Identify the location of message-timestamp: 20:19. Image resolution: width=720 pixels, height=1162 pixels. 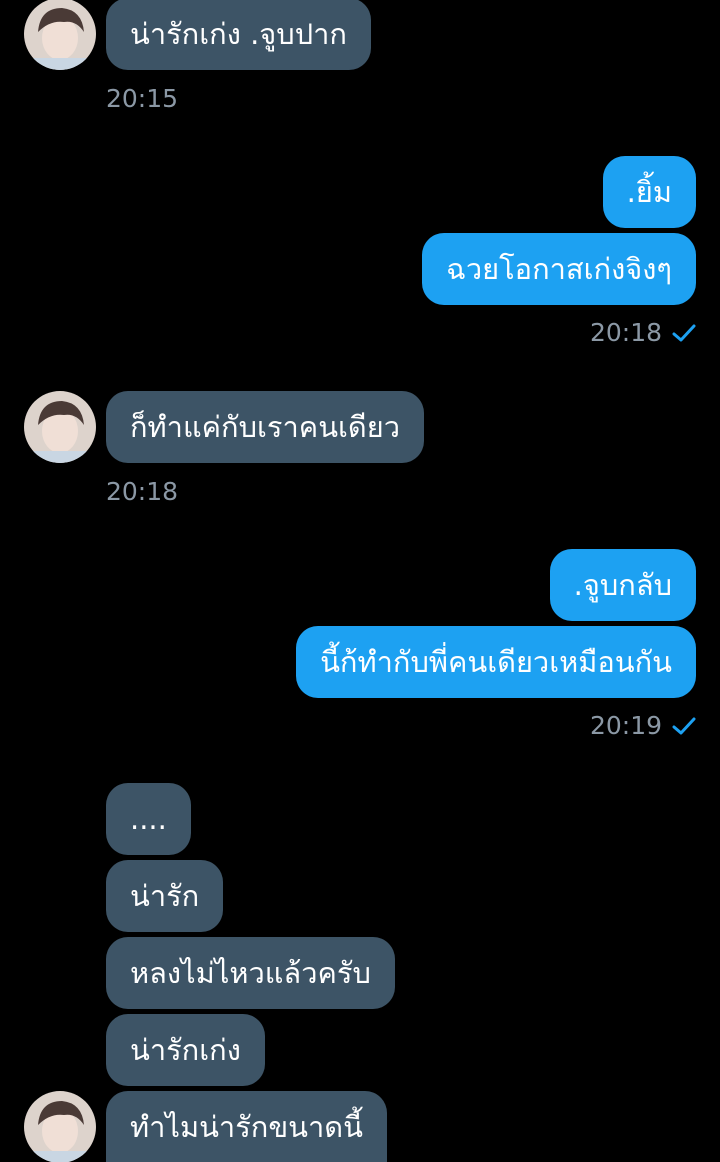
(625, 725).